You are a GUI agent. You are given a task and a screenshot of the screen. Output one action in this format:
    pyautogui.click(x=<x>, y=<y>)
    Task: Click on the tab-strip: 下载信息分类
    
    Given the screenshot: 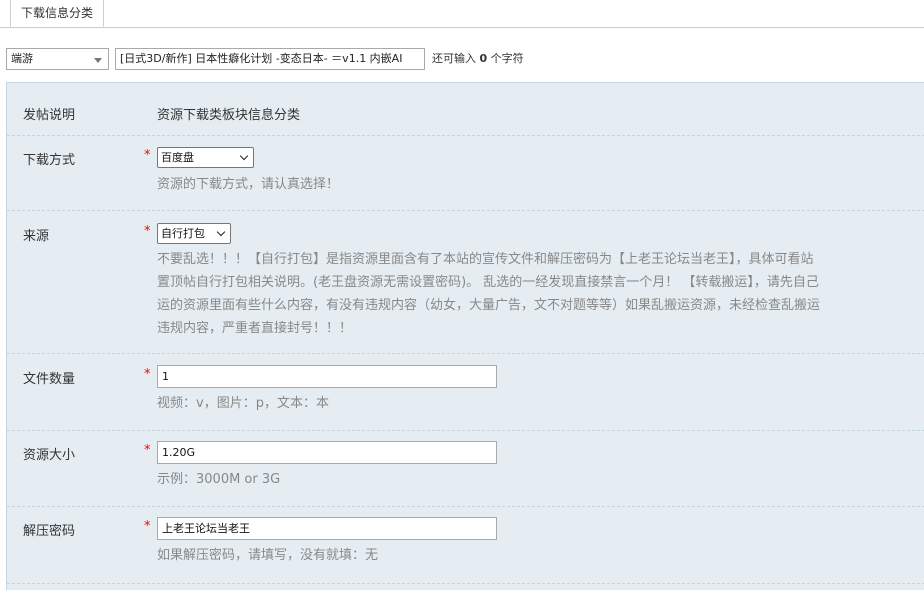 What is the action you would take?
    pyautogui.click(x=462, y=14)
    